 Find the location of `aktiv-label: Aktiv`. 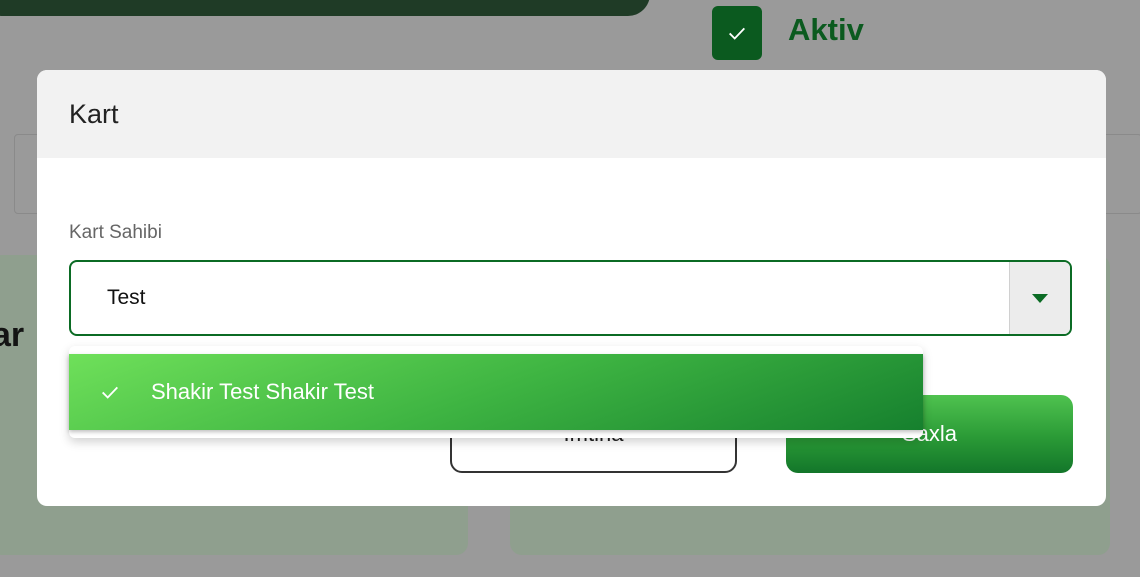

aktiv-label: Aktiv is located at coordinates (826, 29).